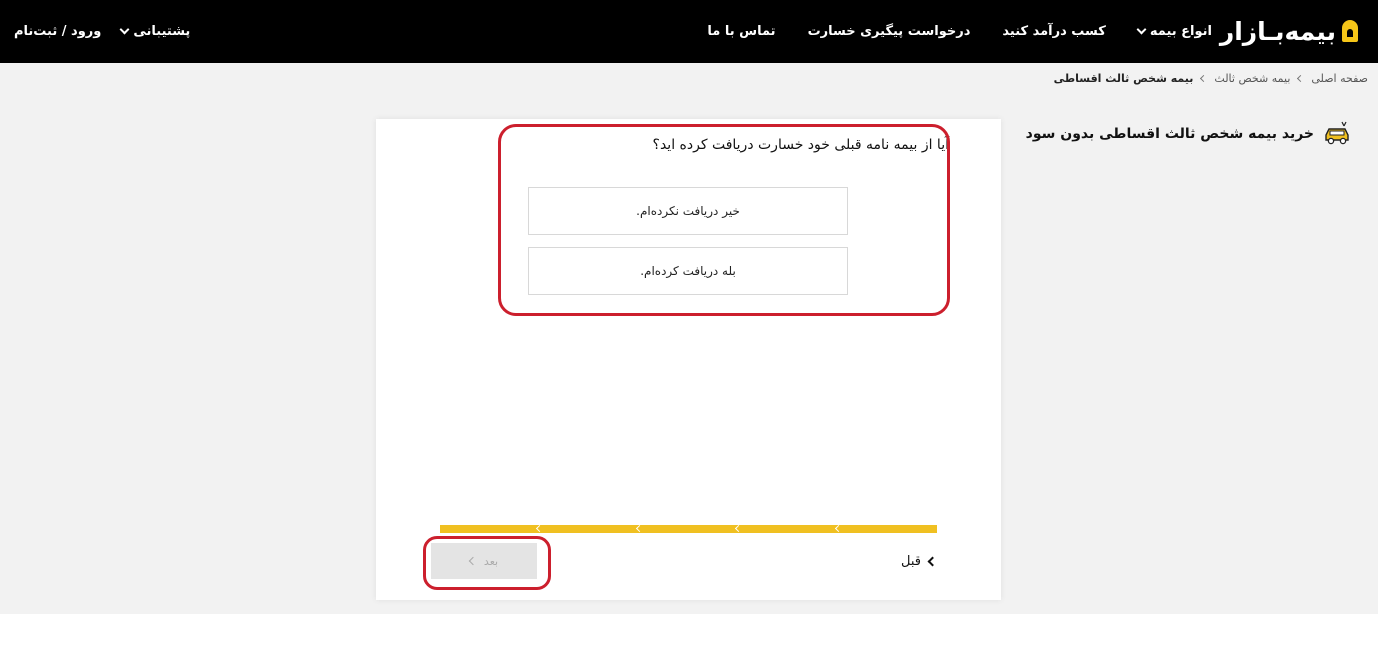  What do you see at coordinates (932, 561) in the screenshot?
I see `chevron-right-icon` at bounding box center [932, 561].